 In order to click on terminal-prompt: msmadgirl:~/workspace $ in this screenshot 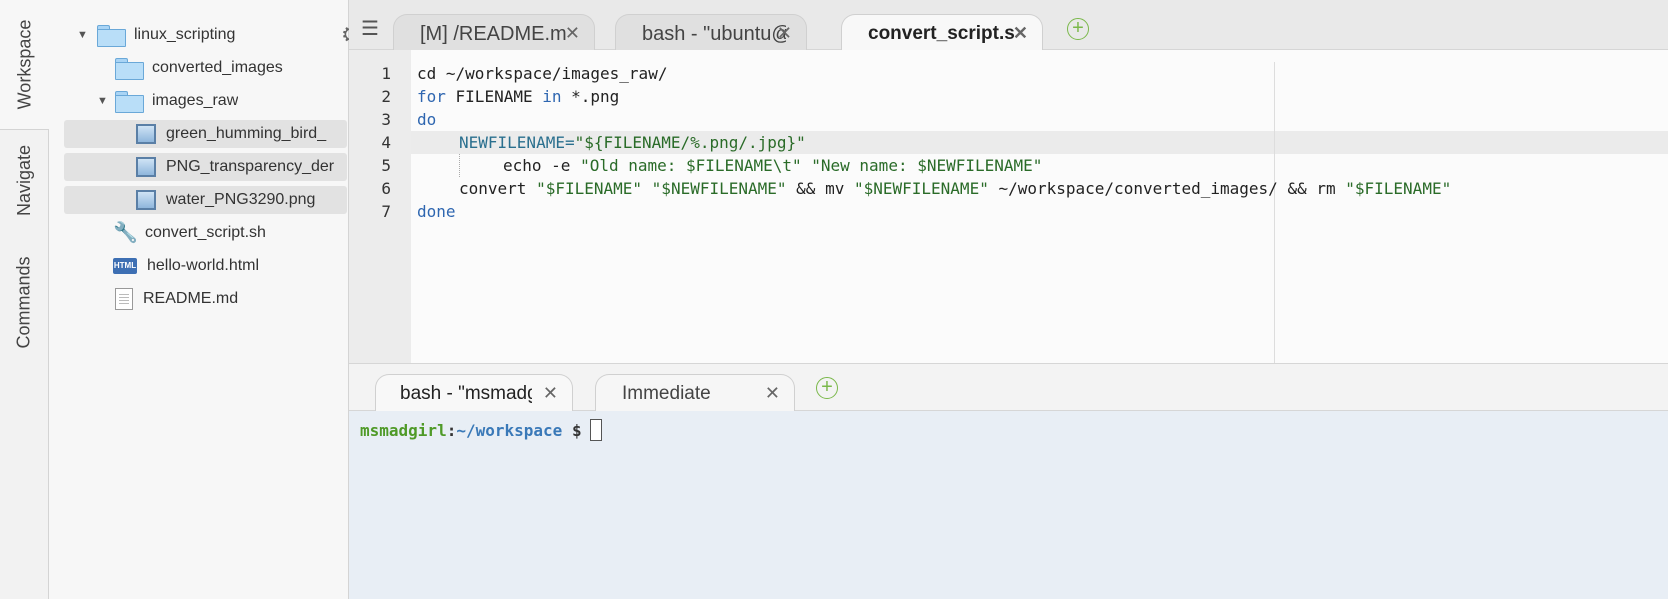, I will do `click(481, 430)`.